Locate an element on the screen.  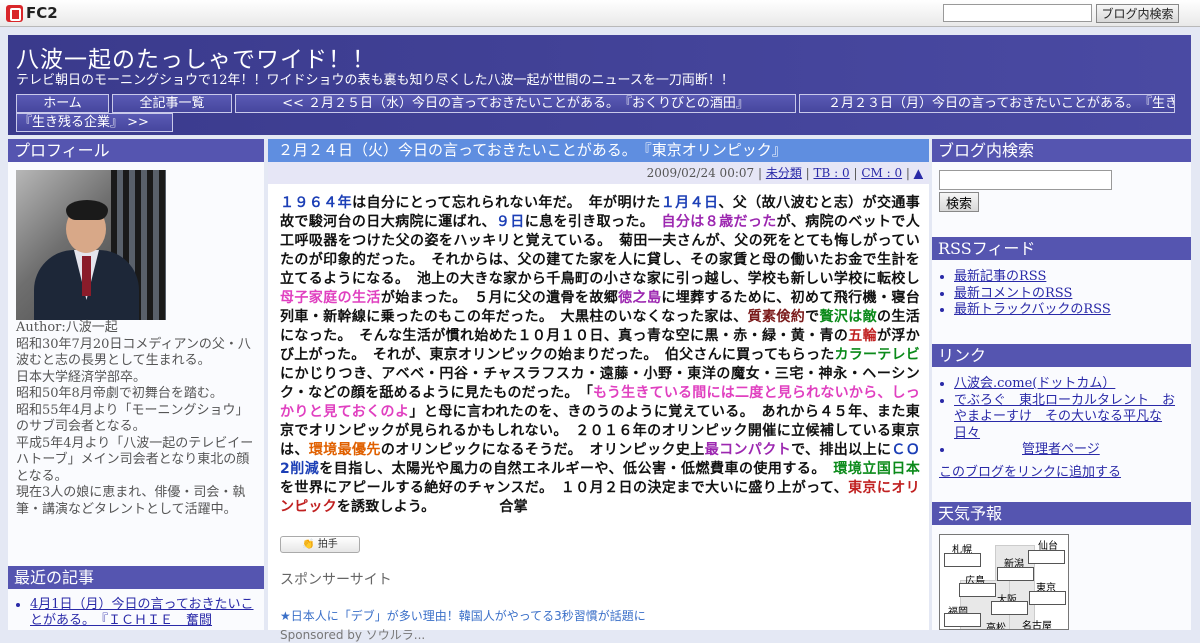
nav-next-entry-cont: 『生き残る企業』 >> is located at coordinates (94, 122).